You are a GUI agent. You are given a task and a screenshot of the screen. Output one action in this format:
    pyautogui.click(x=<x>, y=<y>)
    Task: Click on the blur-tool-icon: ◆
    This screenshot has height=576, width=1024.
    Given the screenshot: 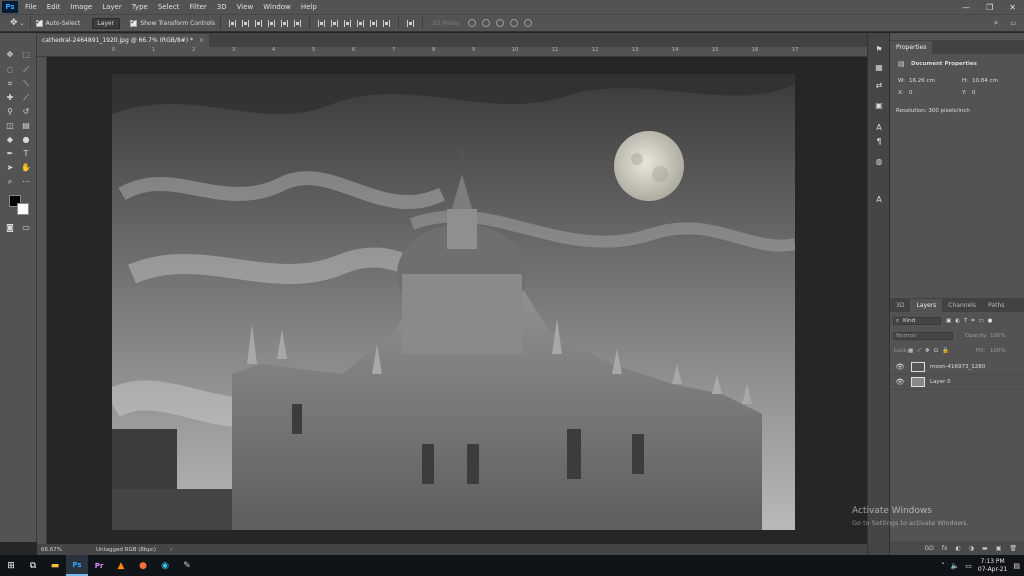 What is the action you would take?
    pyautogui.click(x=10, y=140)
    